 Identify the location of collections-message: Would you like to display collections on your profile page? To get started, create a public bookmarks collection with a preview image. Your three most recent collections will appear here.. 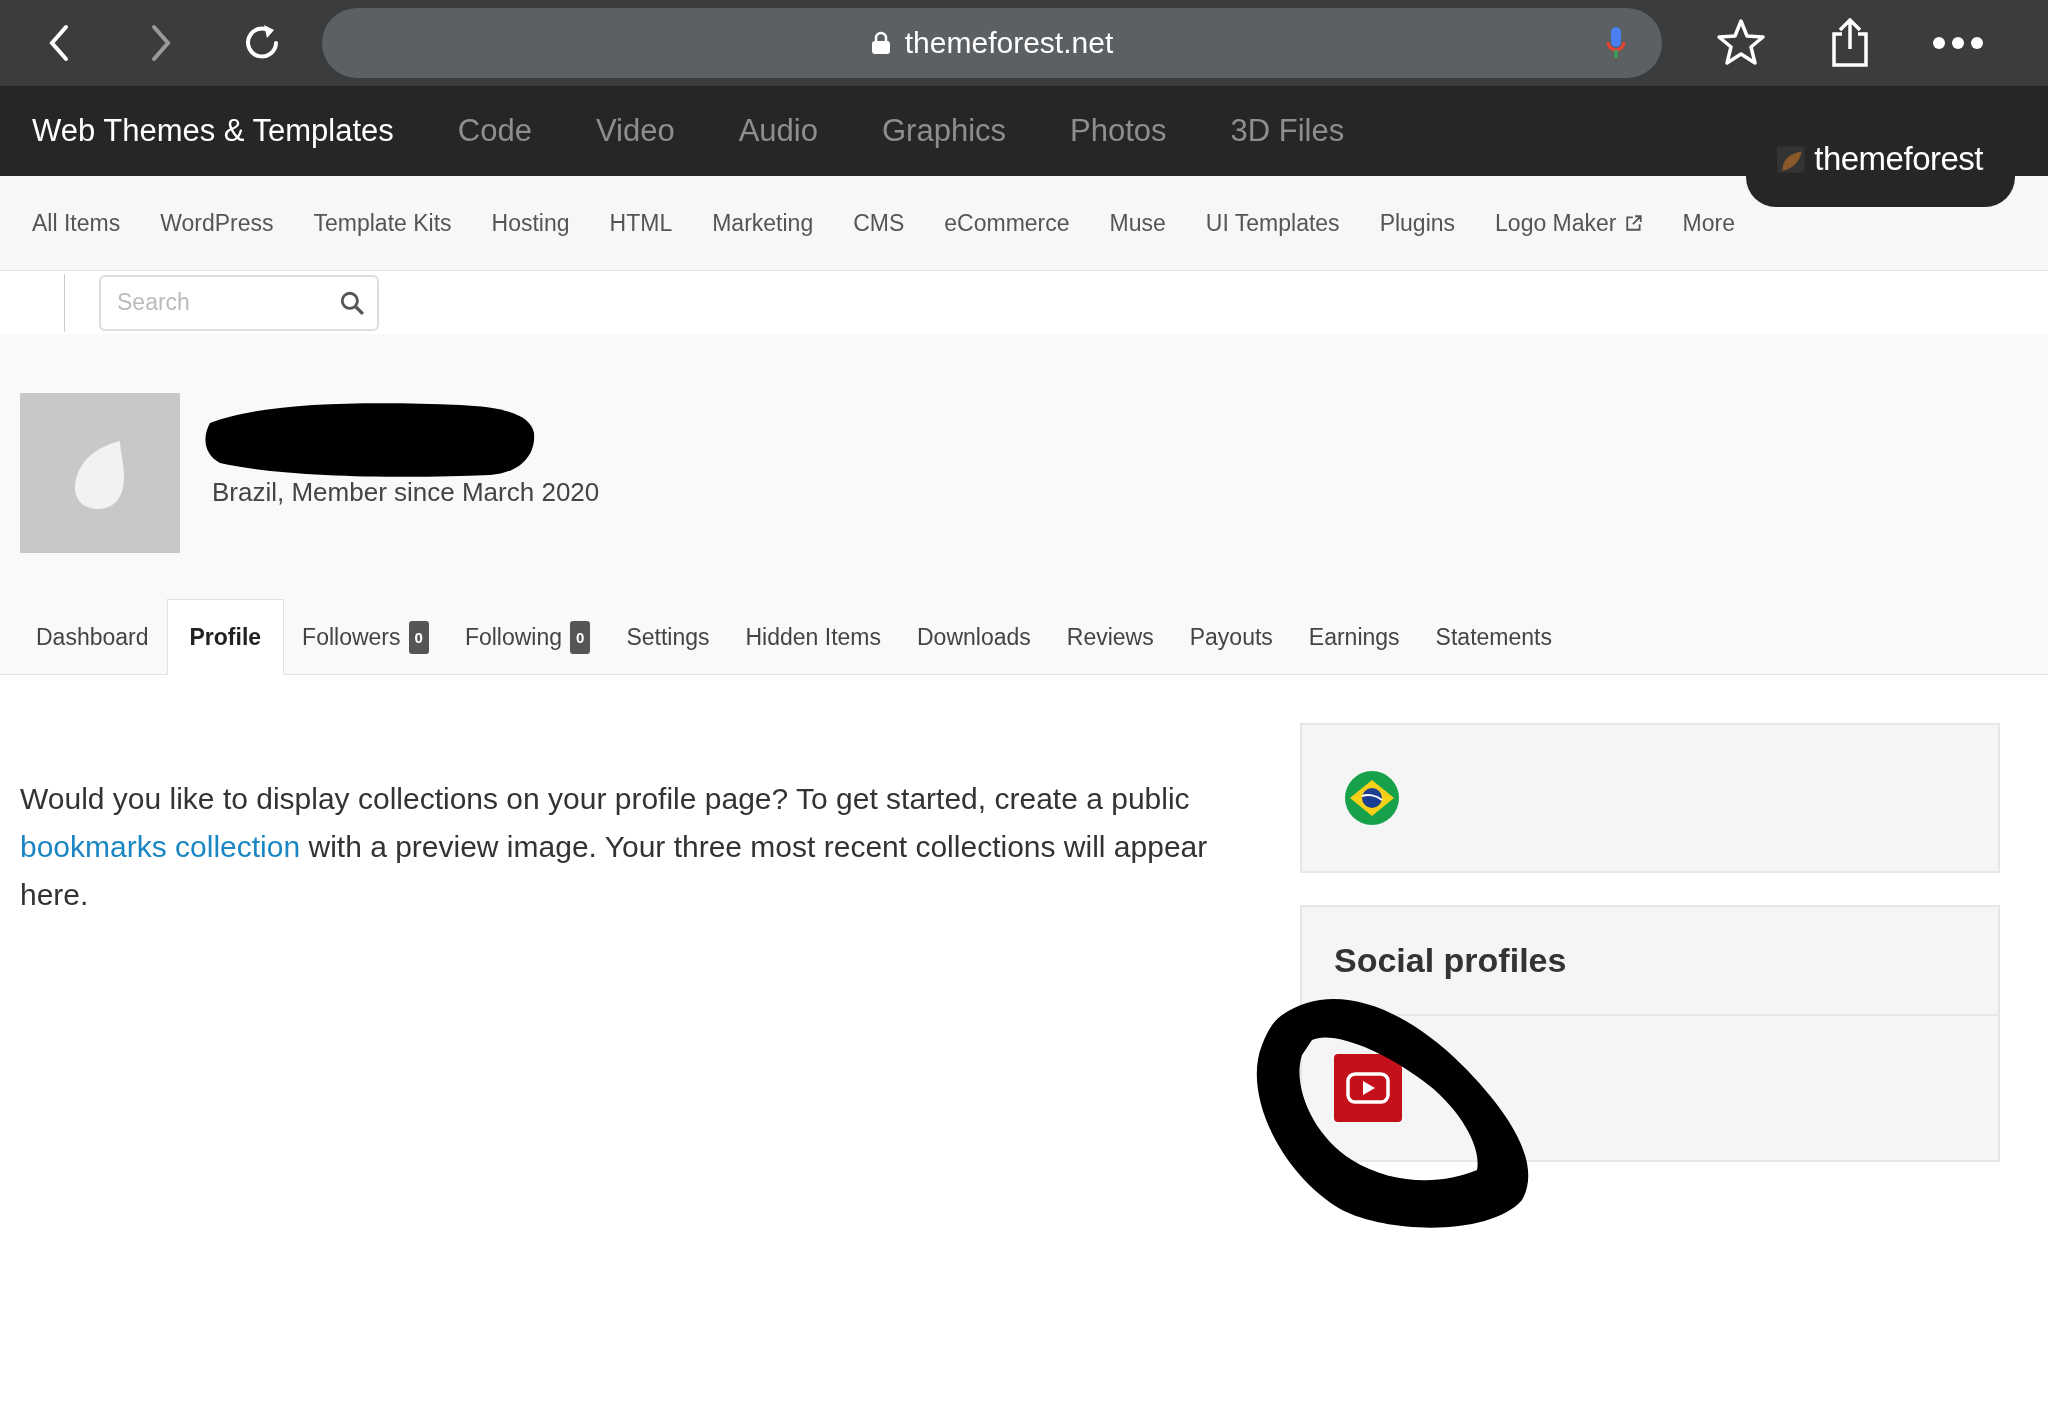
(614, 847).